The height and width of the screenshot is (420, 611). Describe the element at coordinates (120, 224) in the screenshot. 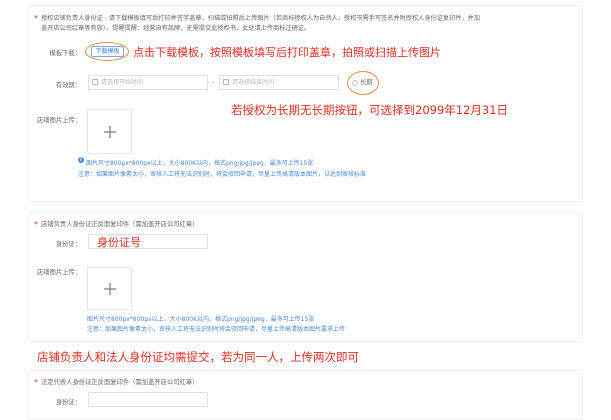

I see `manager-id-title: 店铺负责人身份证正反面复印件（需加盖开店公司红章）` at that location.